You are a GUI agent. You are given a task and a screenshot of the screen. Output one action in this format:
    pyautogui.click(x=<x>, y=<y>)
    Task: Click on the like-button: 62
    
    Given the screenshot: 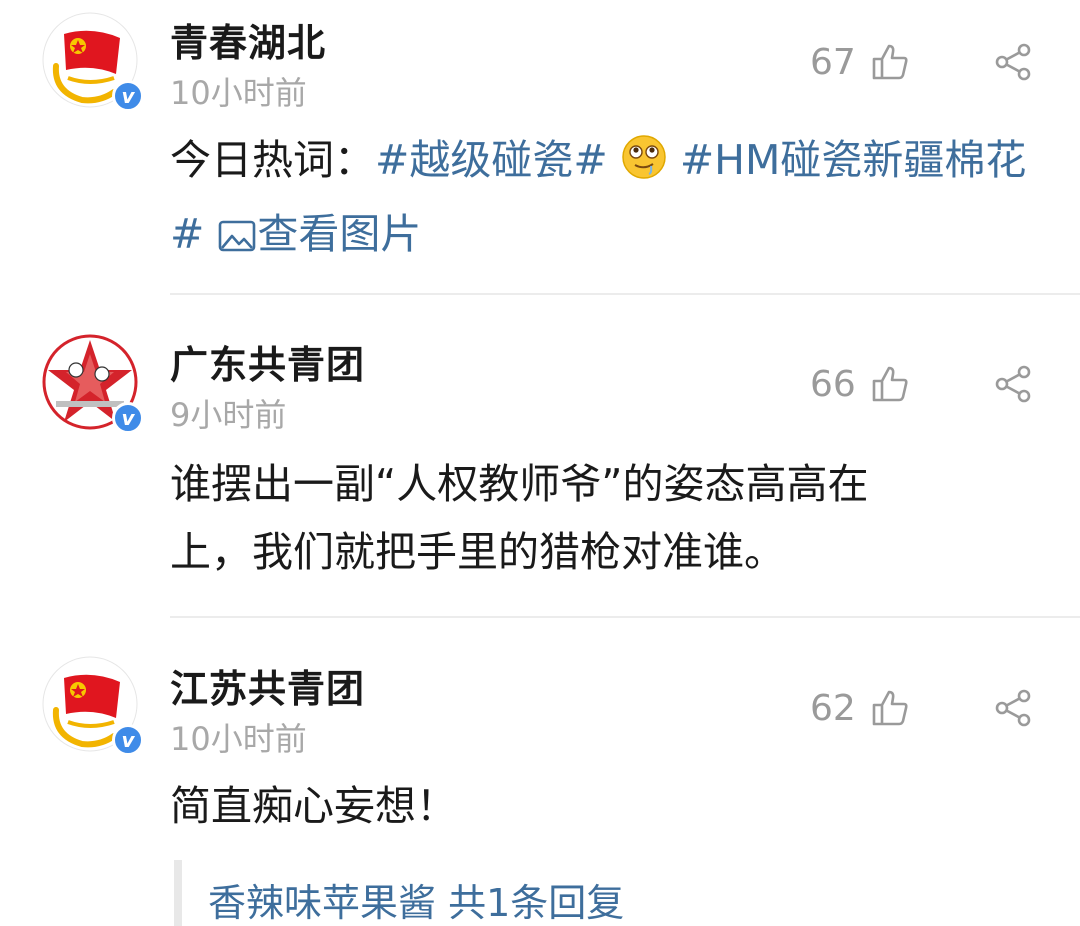 What is the action you would take?
    pyautogui.click(x=860, y=708)
    